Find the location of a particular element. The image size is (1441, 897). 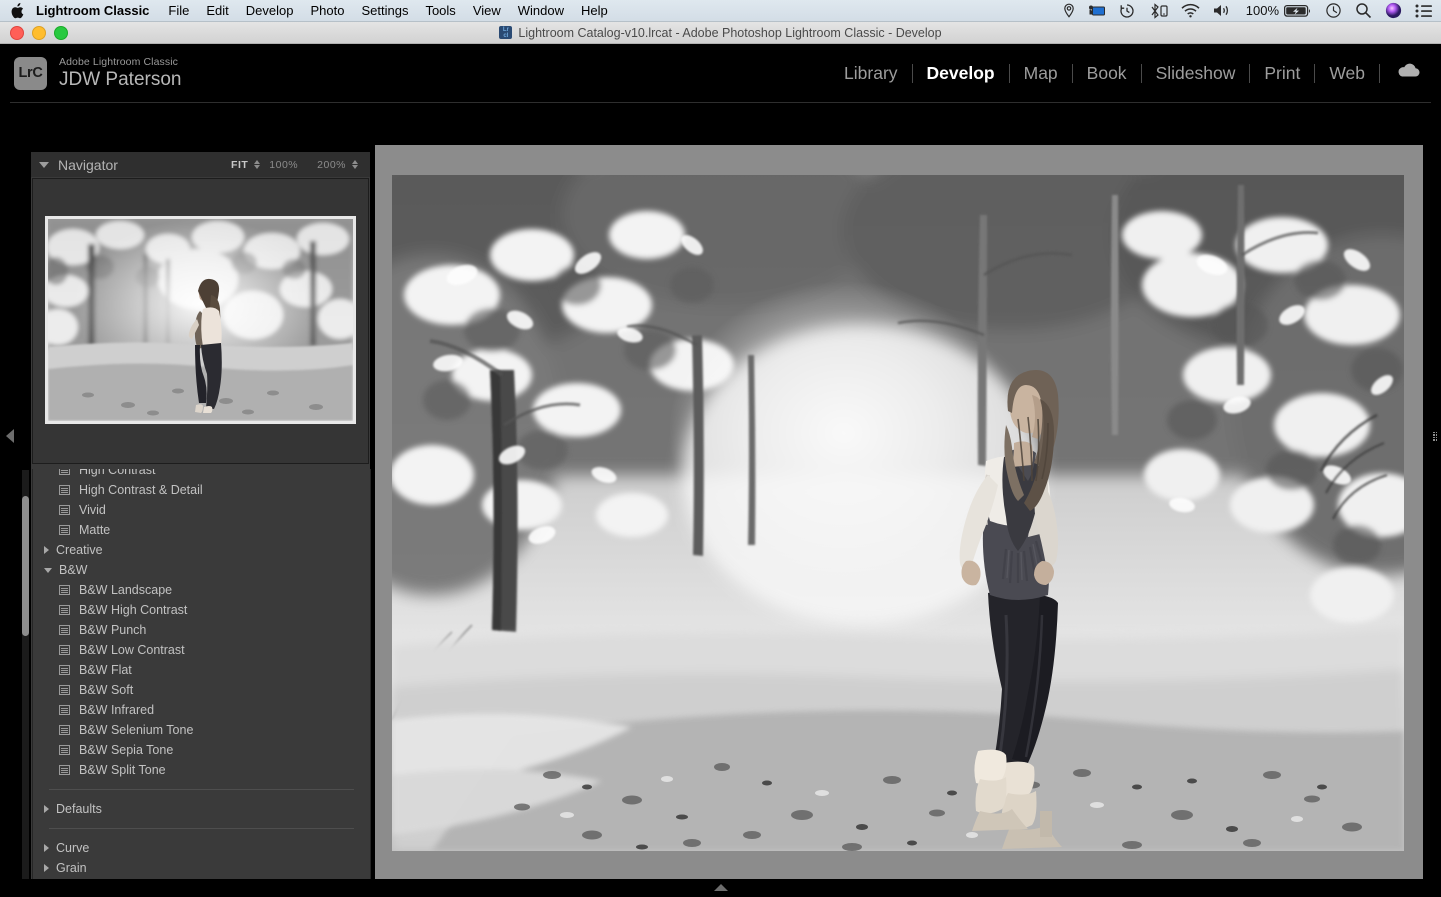

menu-app-name: Lightroom Classic is located at coordinates (92, 10).